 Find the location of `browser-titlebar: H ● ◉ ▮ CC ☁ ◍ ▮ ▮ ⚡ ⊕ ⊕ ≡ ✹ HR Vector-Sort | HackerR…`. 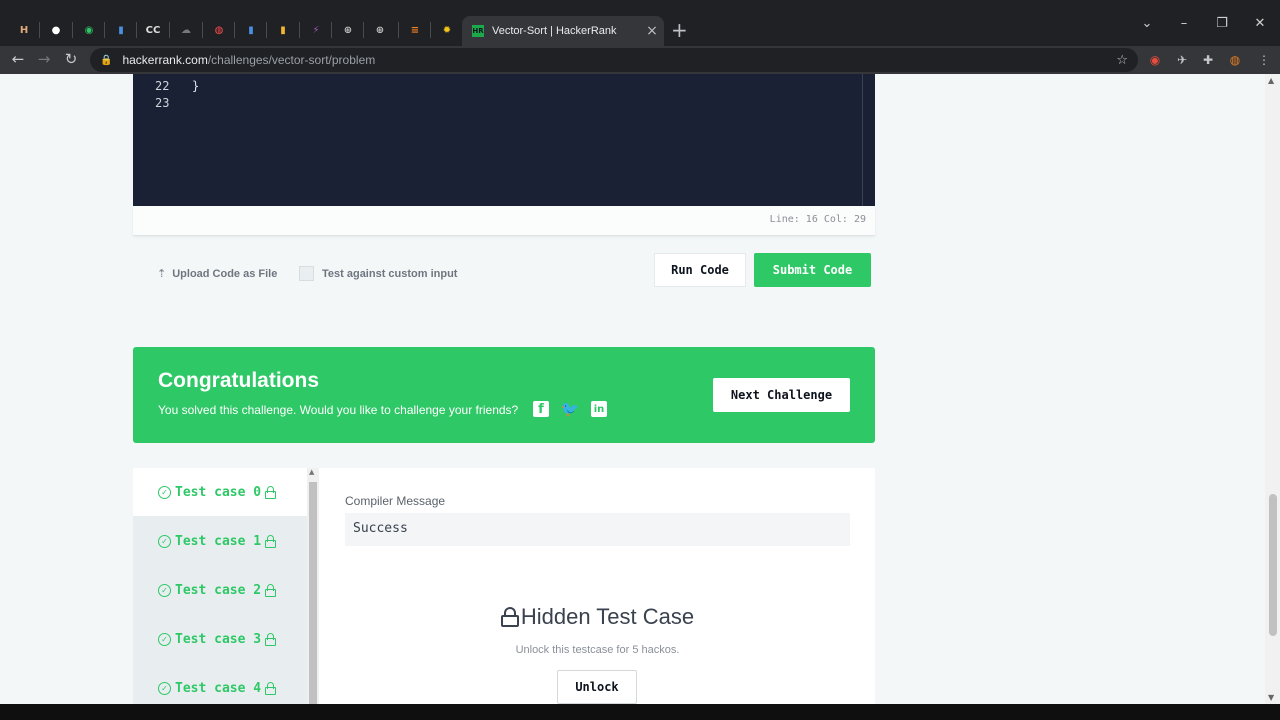

browser-titlebar: H ● ◉ ▮ CC ☁ ◍ ▮ ▮ ⚡ ⊕ ⊕ ≡ ✹ HR Vector-Sort | HackerR… is located at coordinates (640, 23).